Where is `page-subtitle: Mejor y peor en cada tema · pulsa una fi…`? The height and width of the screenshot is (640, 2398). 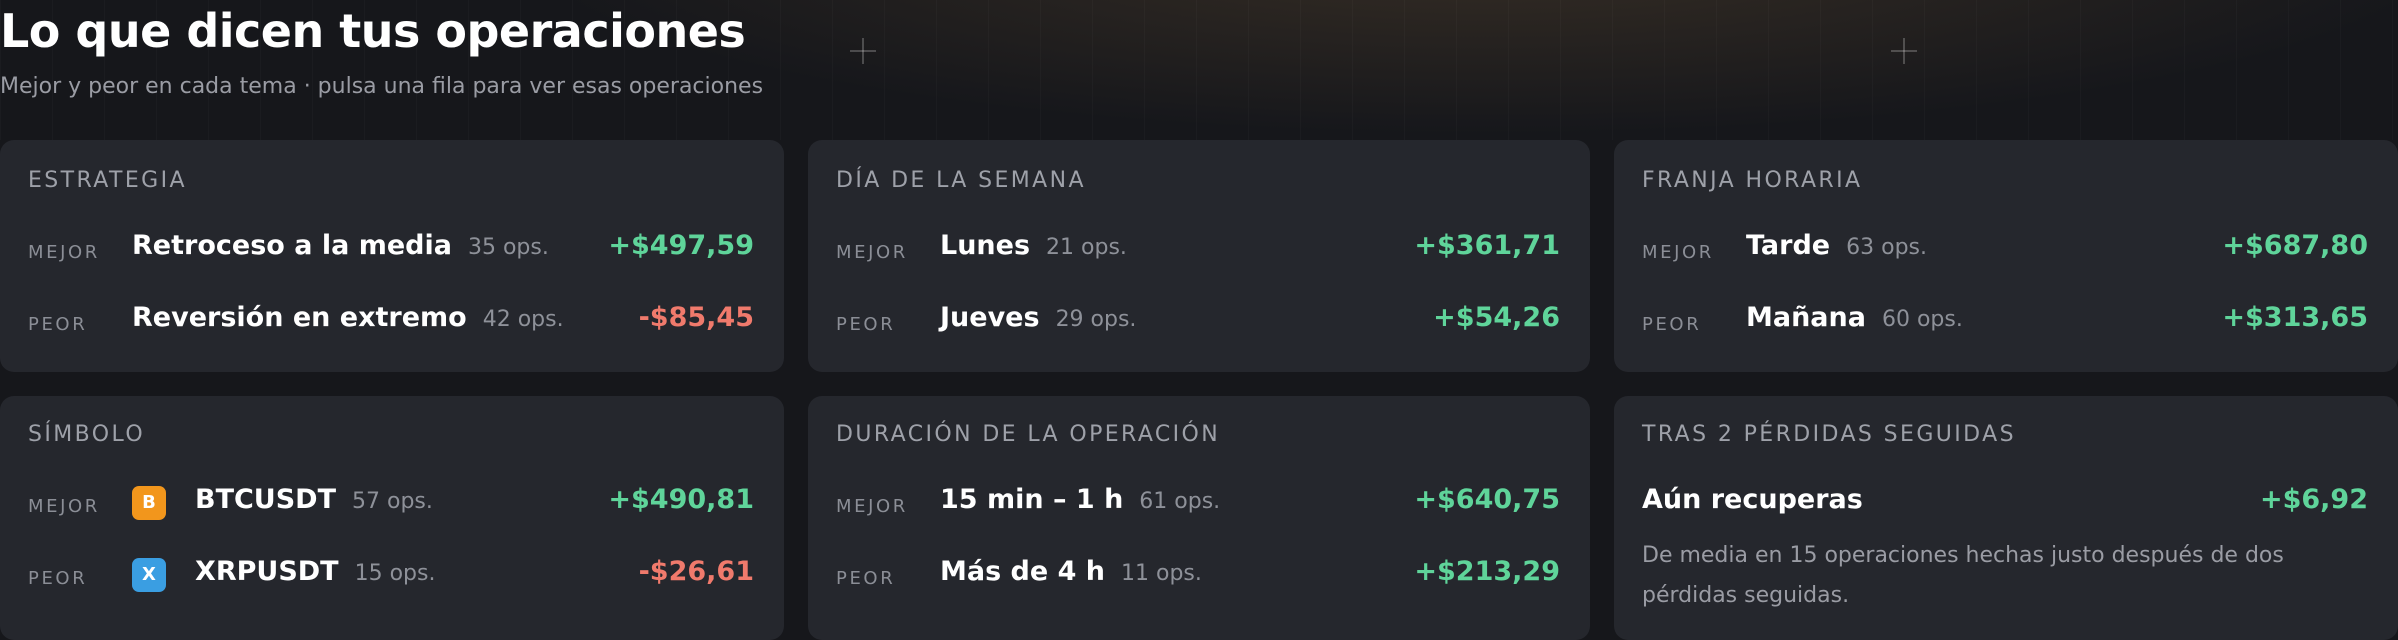 page-subtitle: Mejor y peor en cada tema · pulsa una fi… is located at coordinates (382, 86).